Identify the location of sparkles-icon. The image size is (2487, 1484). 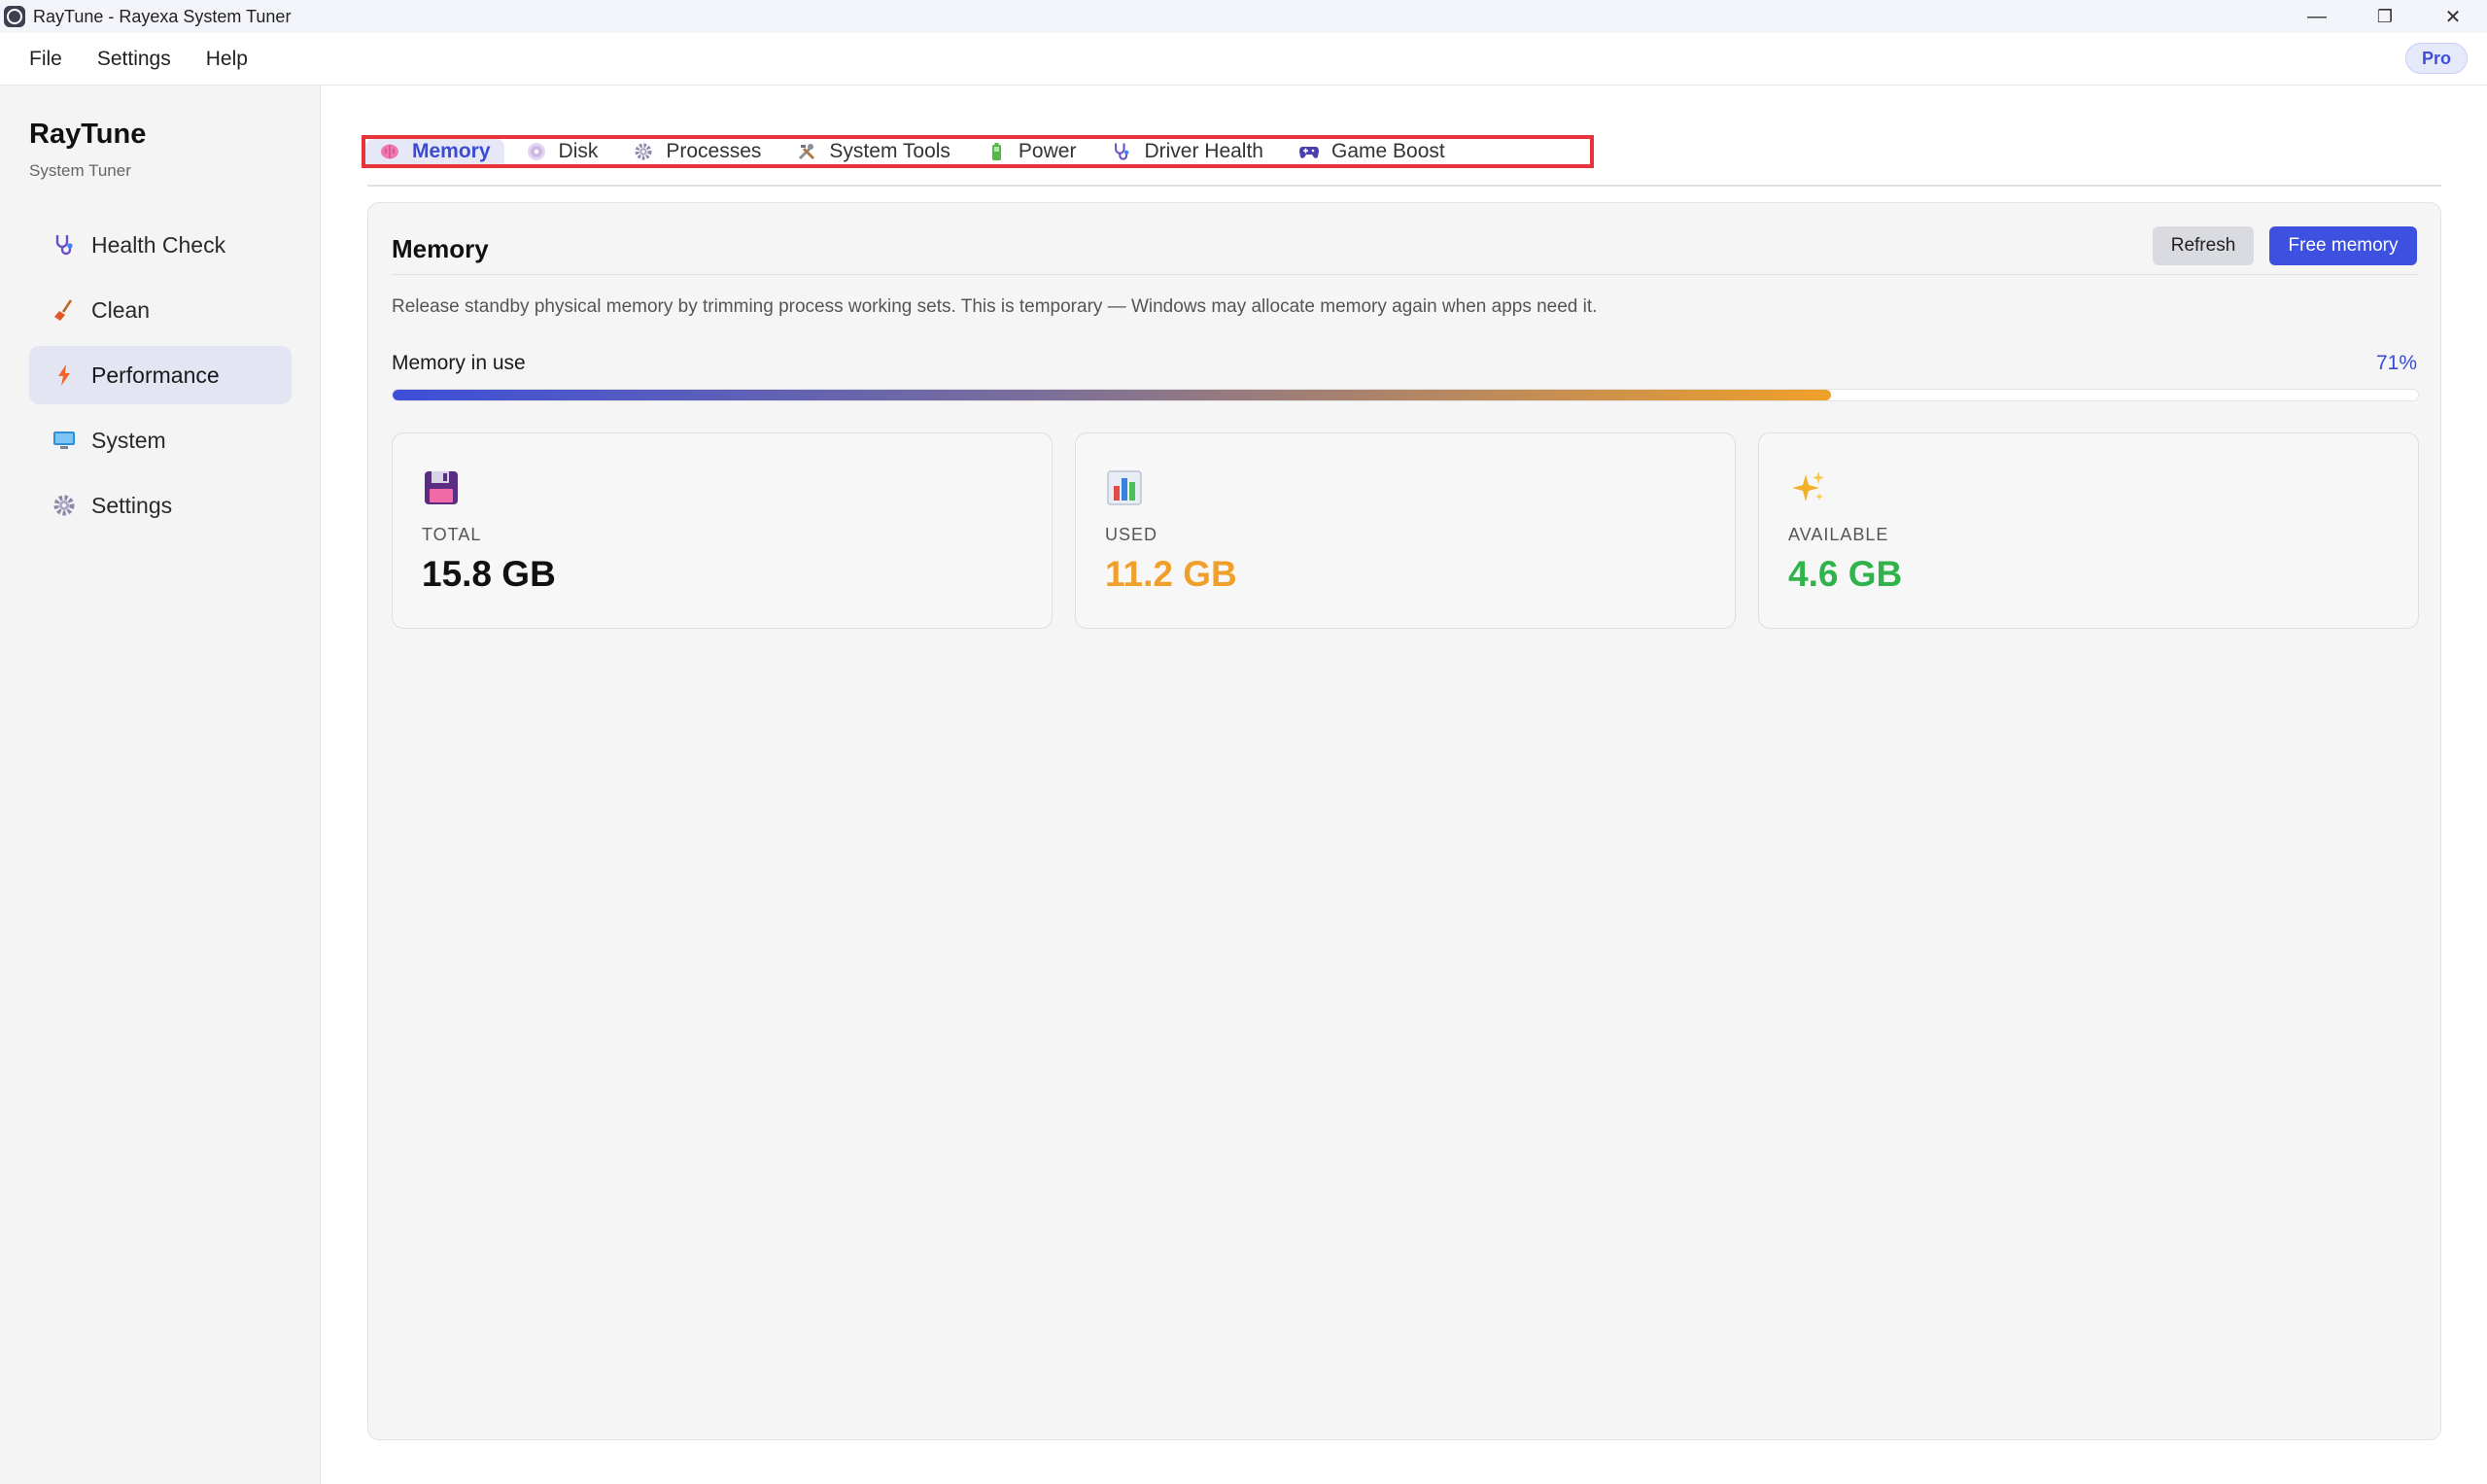
(1807, 487).